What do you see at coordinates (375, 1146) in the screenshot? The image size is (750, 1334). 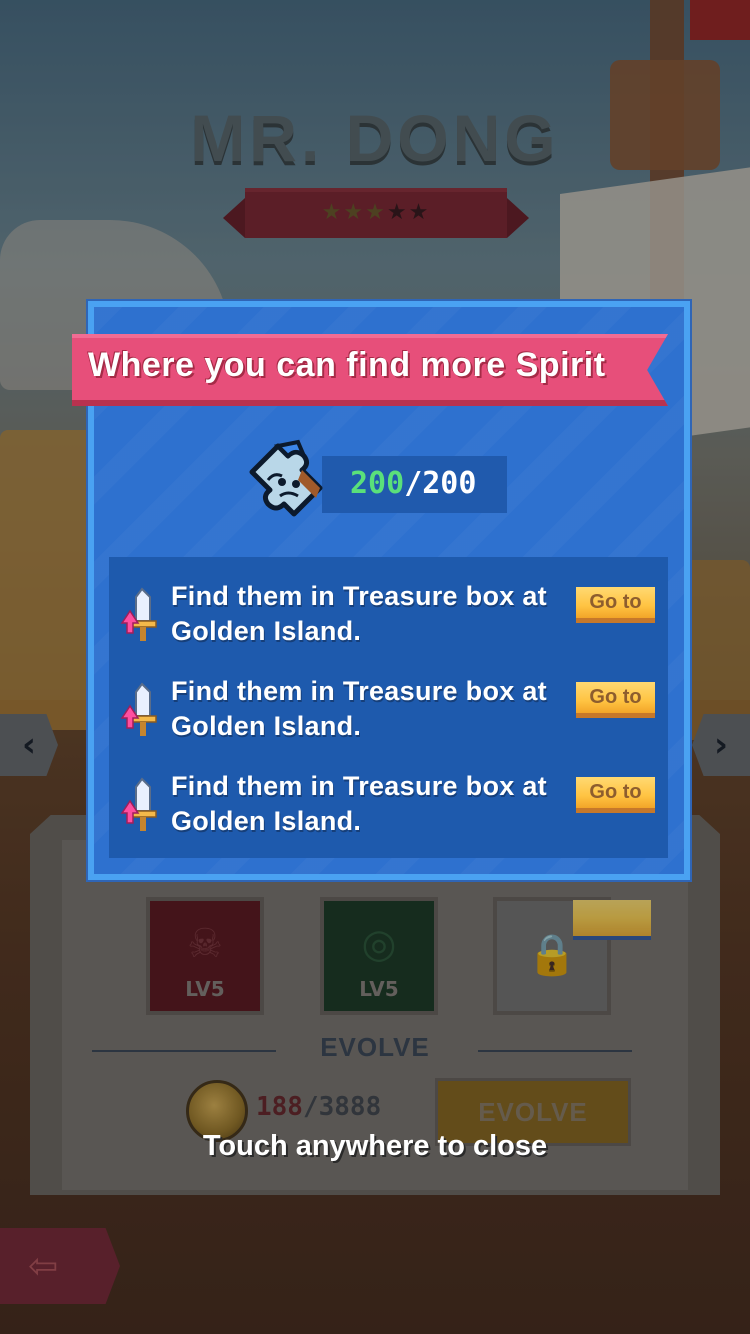 I see `close-hint: Touch anywhere to close` at bounding box center [375, 1146].